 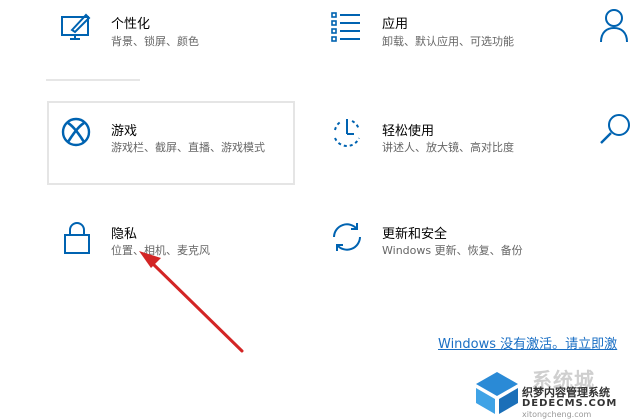 What do you see at coordinates (124, 234) in the screenshot?
I see `tile-title: 隐私` at bounding box center [124, 234].